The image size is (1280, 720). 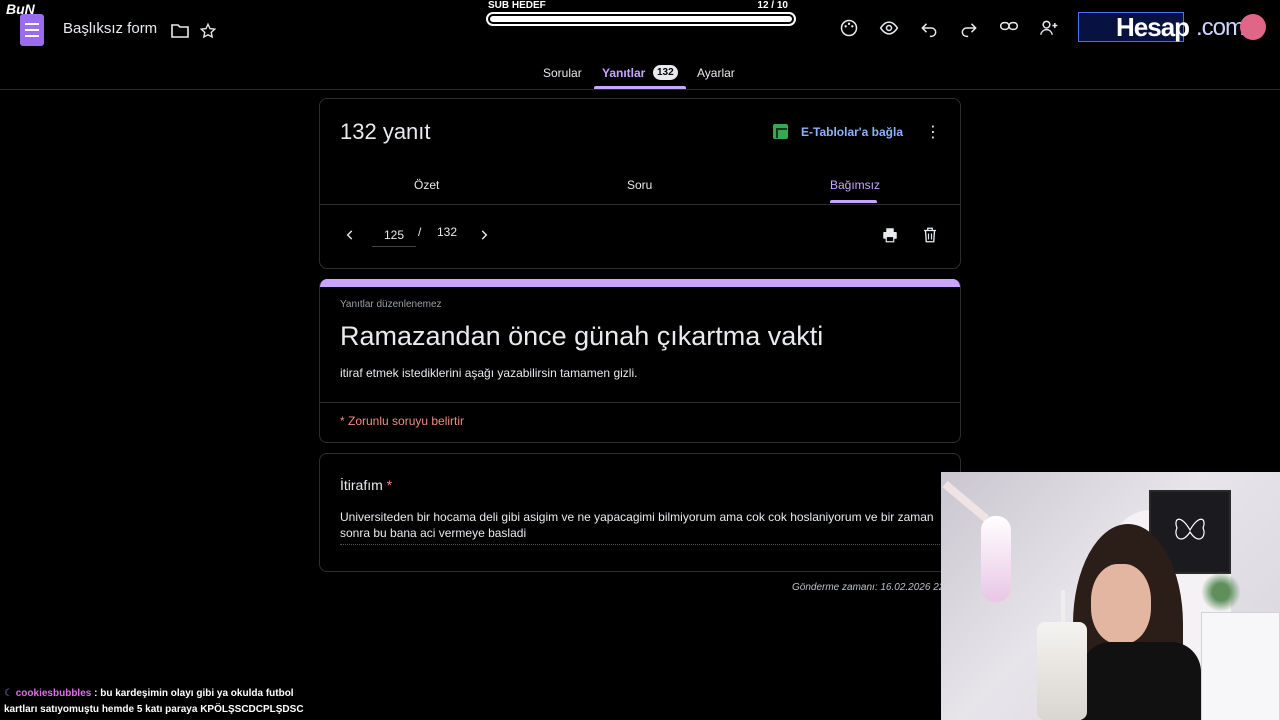 What do you see at coordinates (772, 5) in the screenshot?
I see `sub-goal-count: 12 / 10` at bounding box center [772, 5].